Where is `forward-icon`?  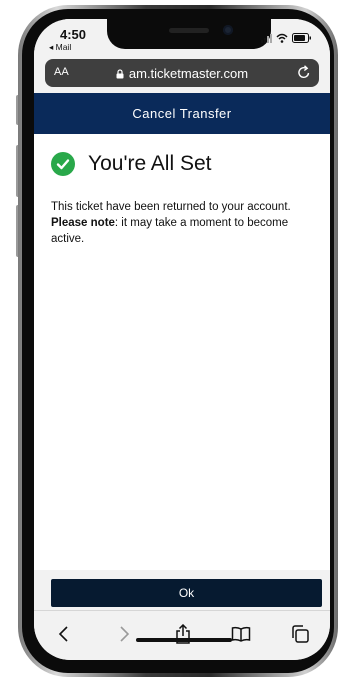 forward-icon is located at coordinates (124, 634).